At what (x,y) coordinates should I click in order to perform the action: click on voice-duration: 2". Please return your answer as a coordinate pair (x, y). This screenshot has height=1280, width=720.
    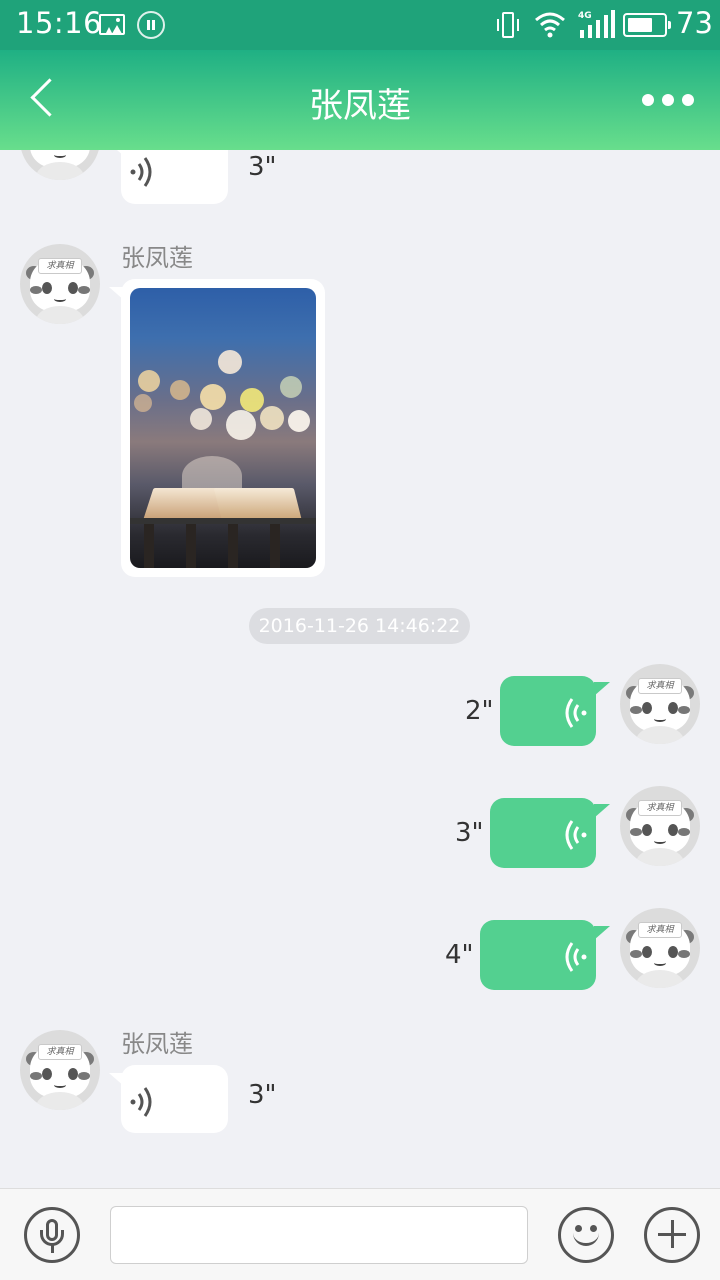
    Looking at the image, I should click on (479, 711).